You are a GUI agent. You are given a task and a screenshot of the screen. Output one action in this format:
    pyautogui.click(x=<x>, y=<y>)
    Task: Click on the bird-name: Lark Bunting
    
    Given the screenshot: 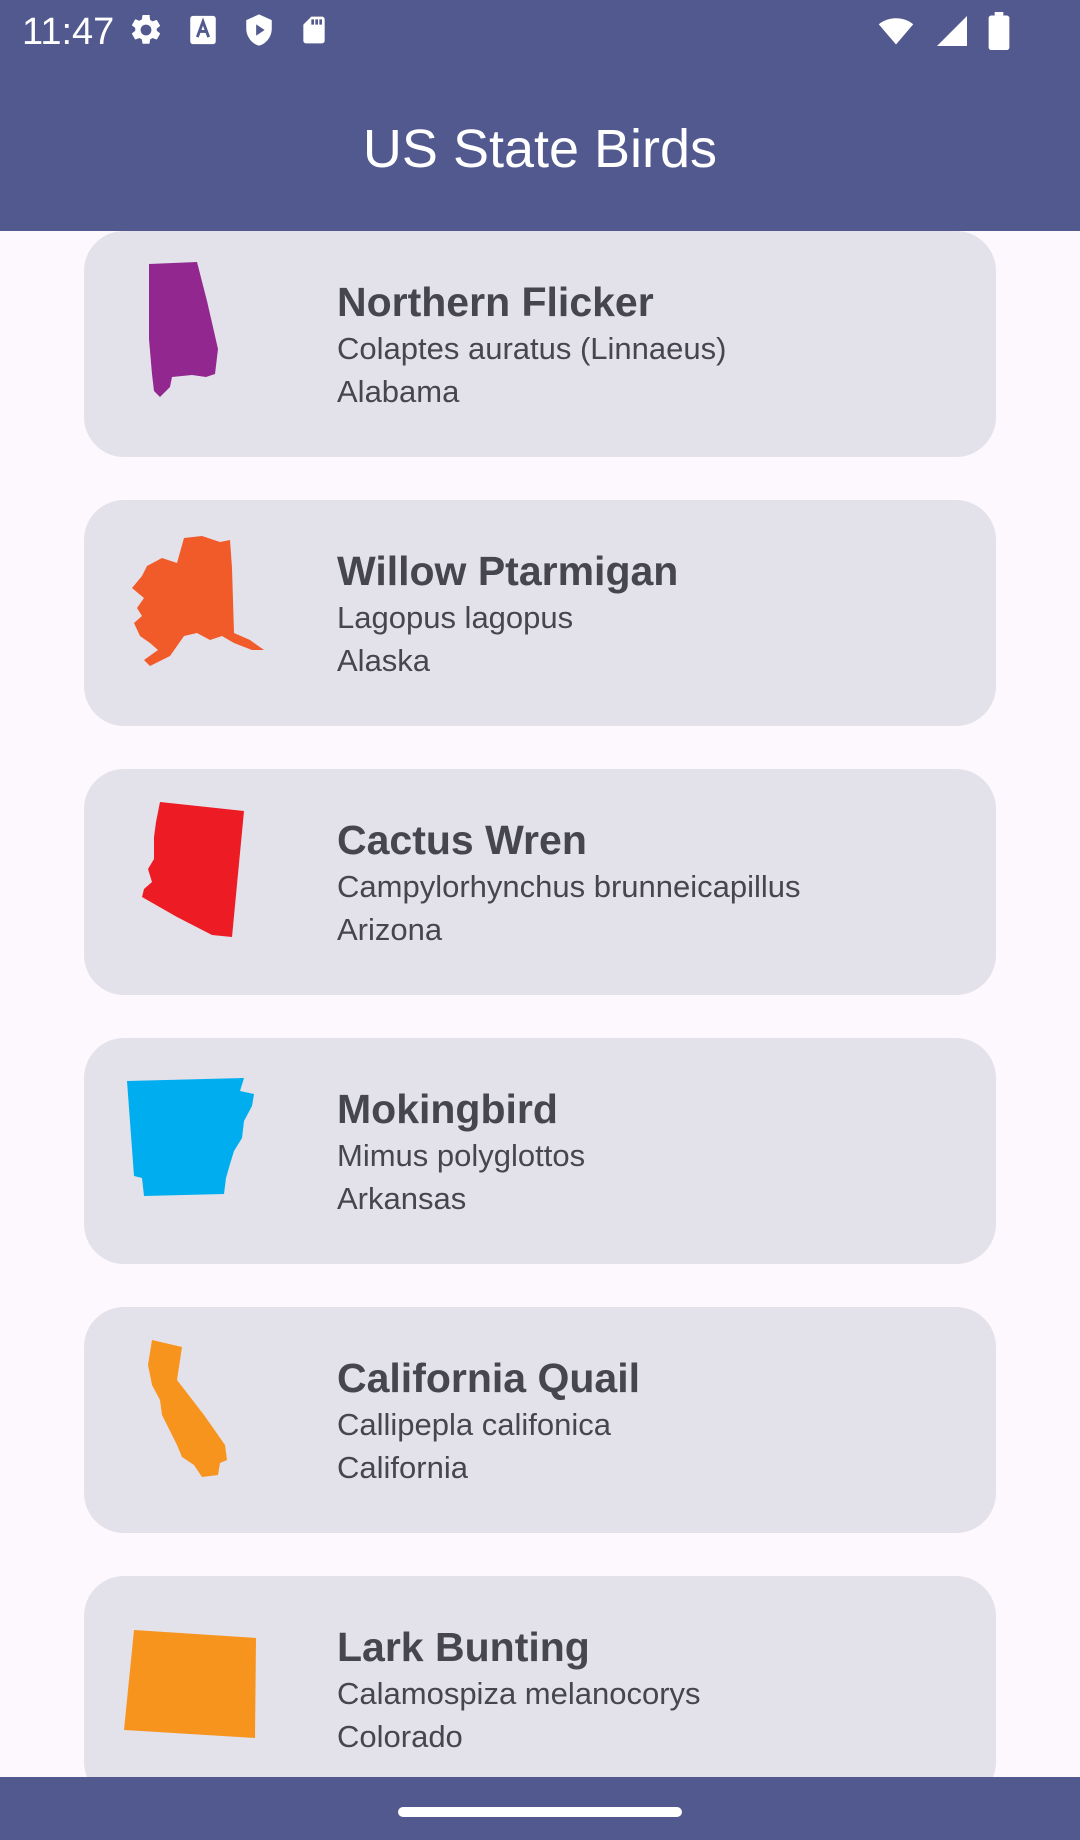 What is the action you would take?
    pyautogui.click(x=463, y=1647)
    